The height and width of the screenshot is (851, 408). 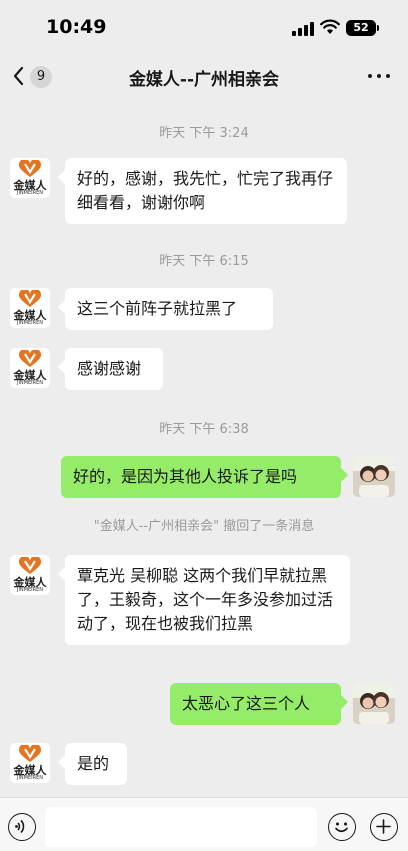 What do you see at coordinates (246, 703) in the screenshot?
I see `message-text: 太恶心了这三个人` at bounding box center [246, 703].